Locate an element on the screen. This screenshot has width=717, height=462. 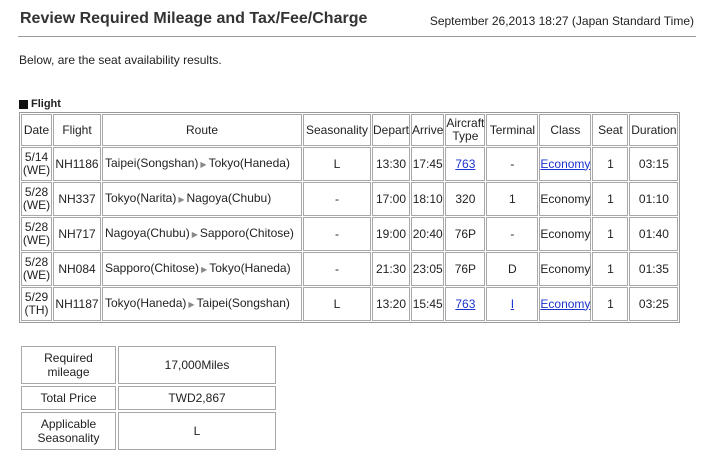
depart-time: 13:20 is located at coordinates (391, 304).